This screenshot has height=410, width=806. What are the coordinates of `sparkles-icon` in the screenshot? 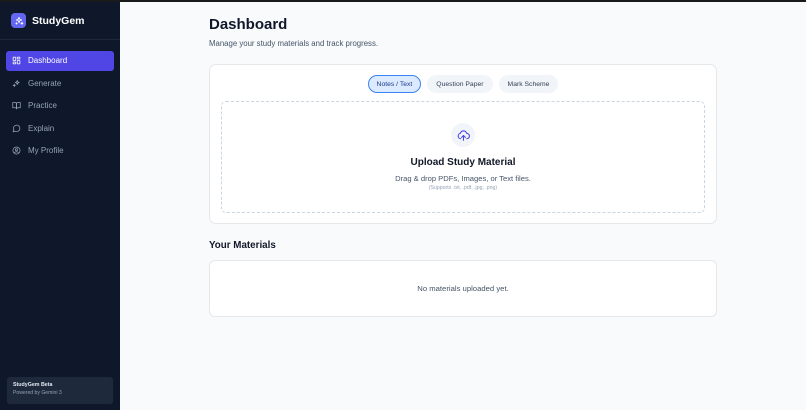 It's located at (16, 83).